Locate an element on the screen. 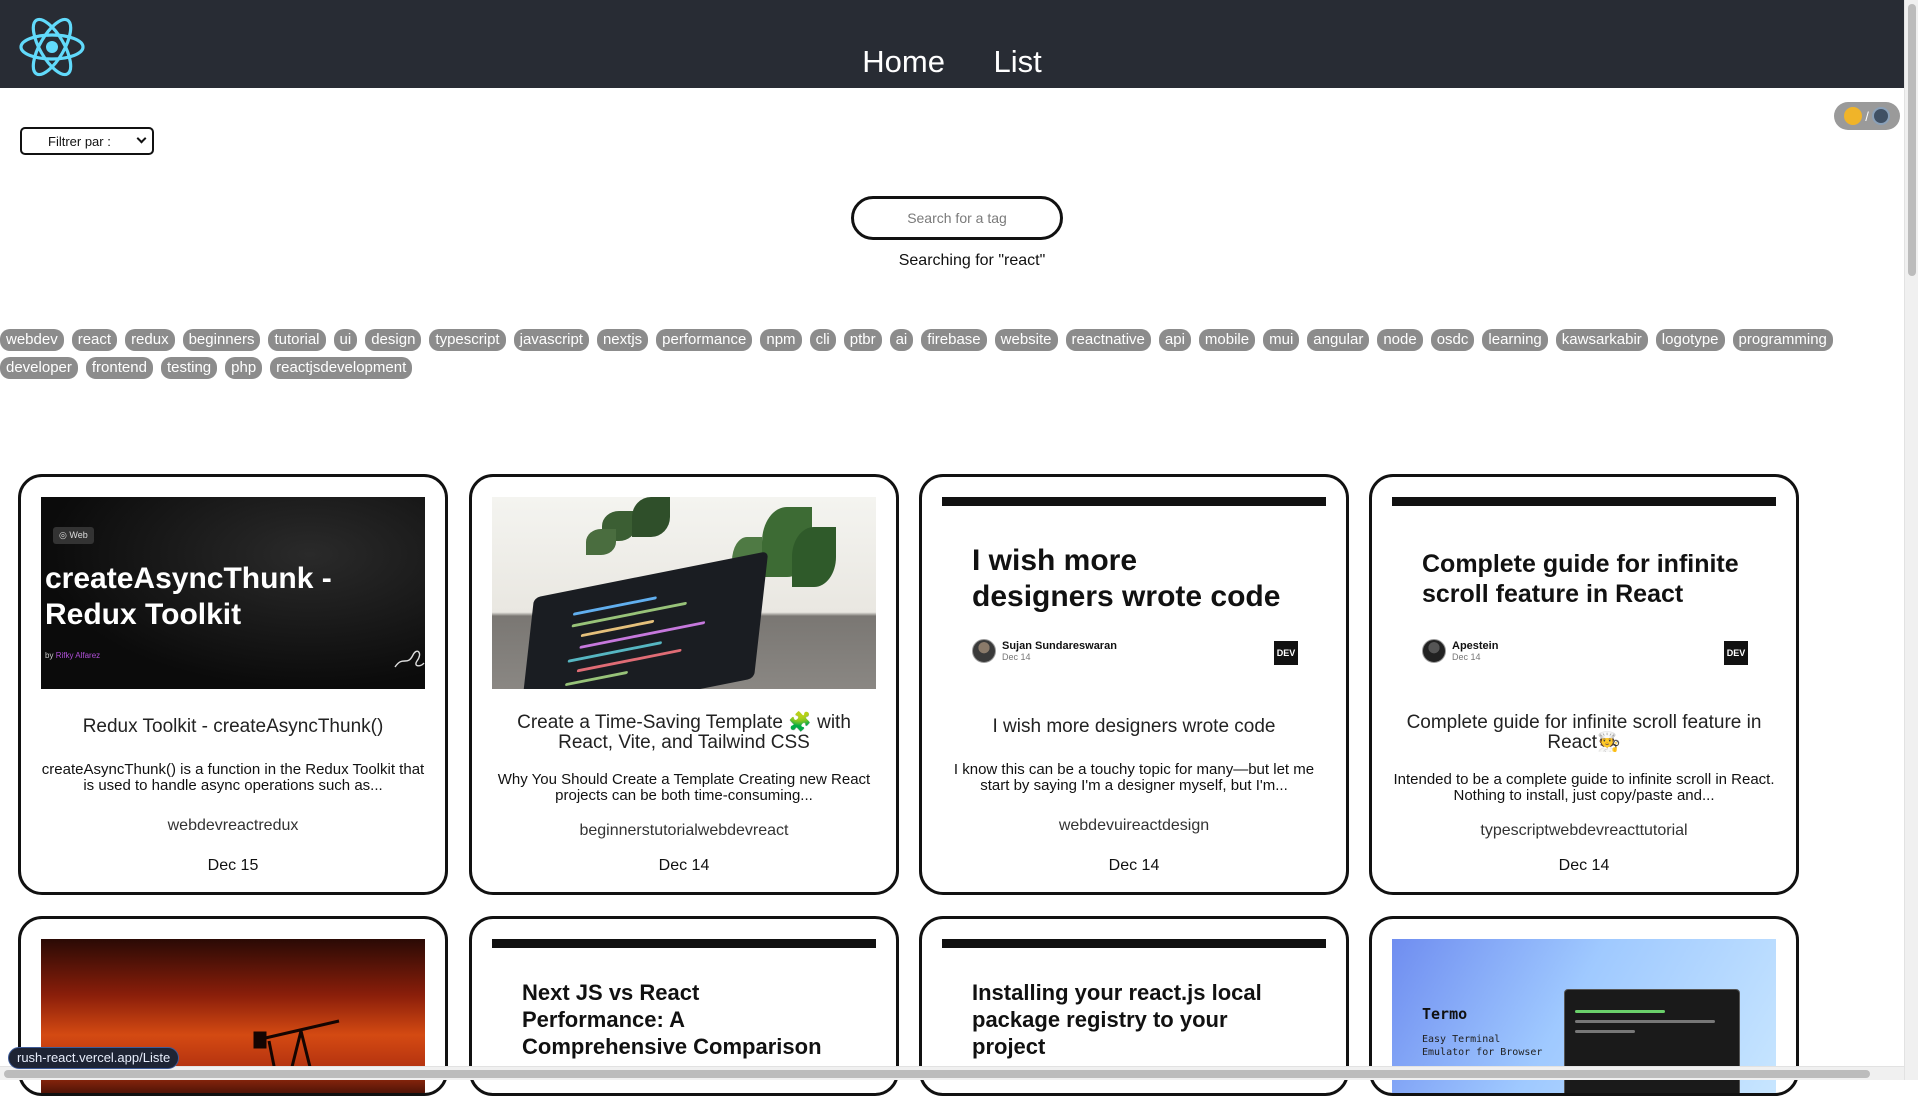  tag-chip: php is located at coordinates (243, 368).